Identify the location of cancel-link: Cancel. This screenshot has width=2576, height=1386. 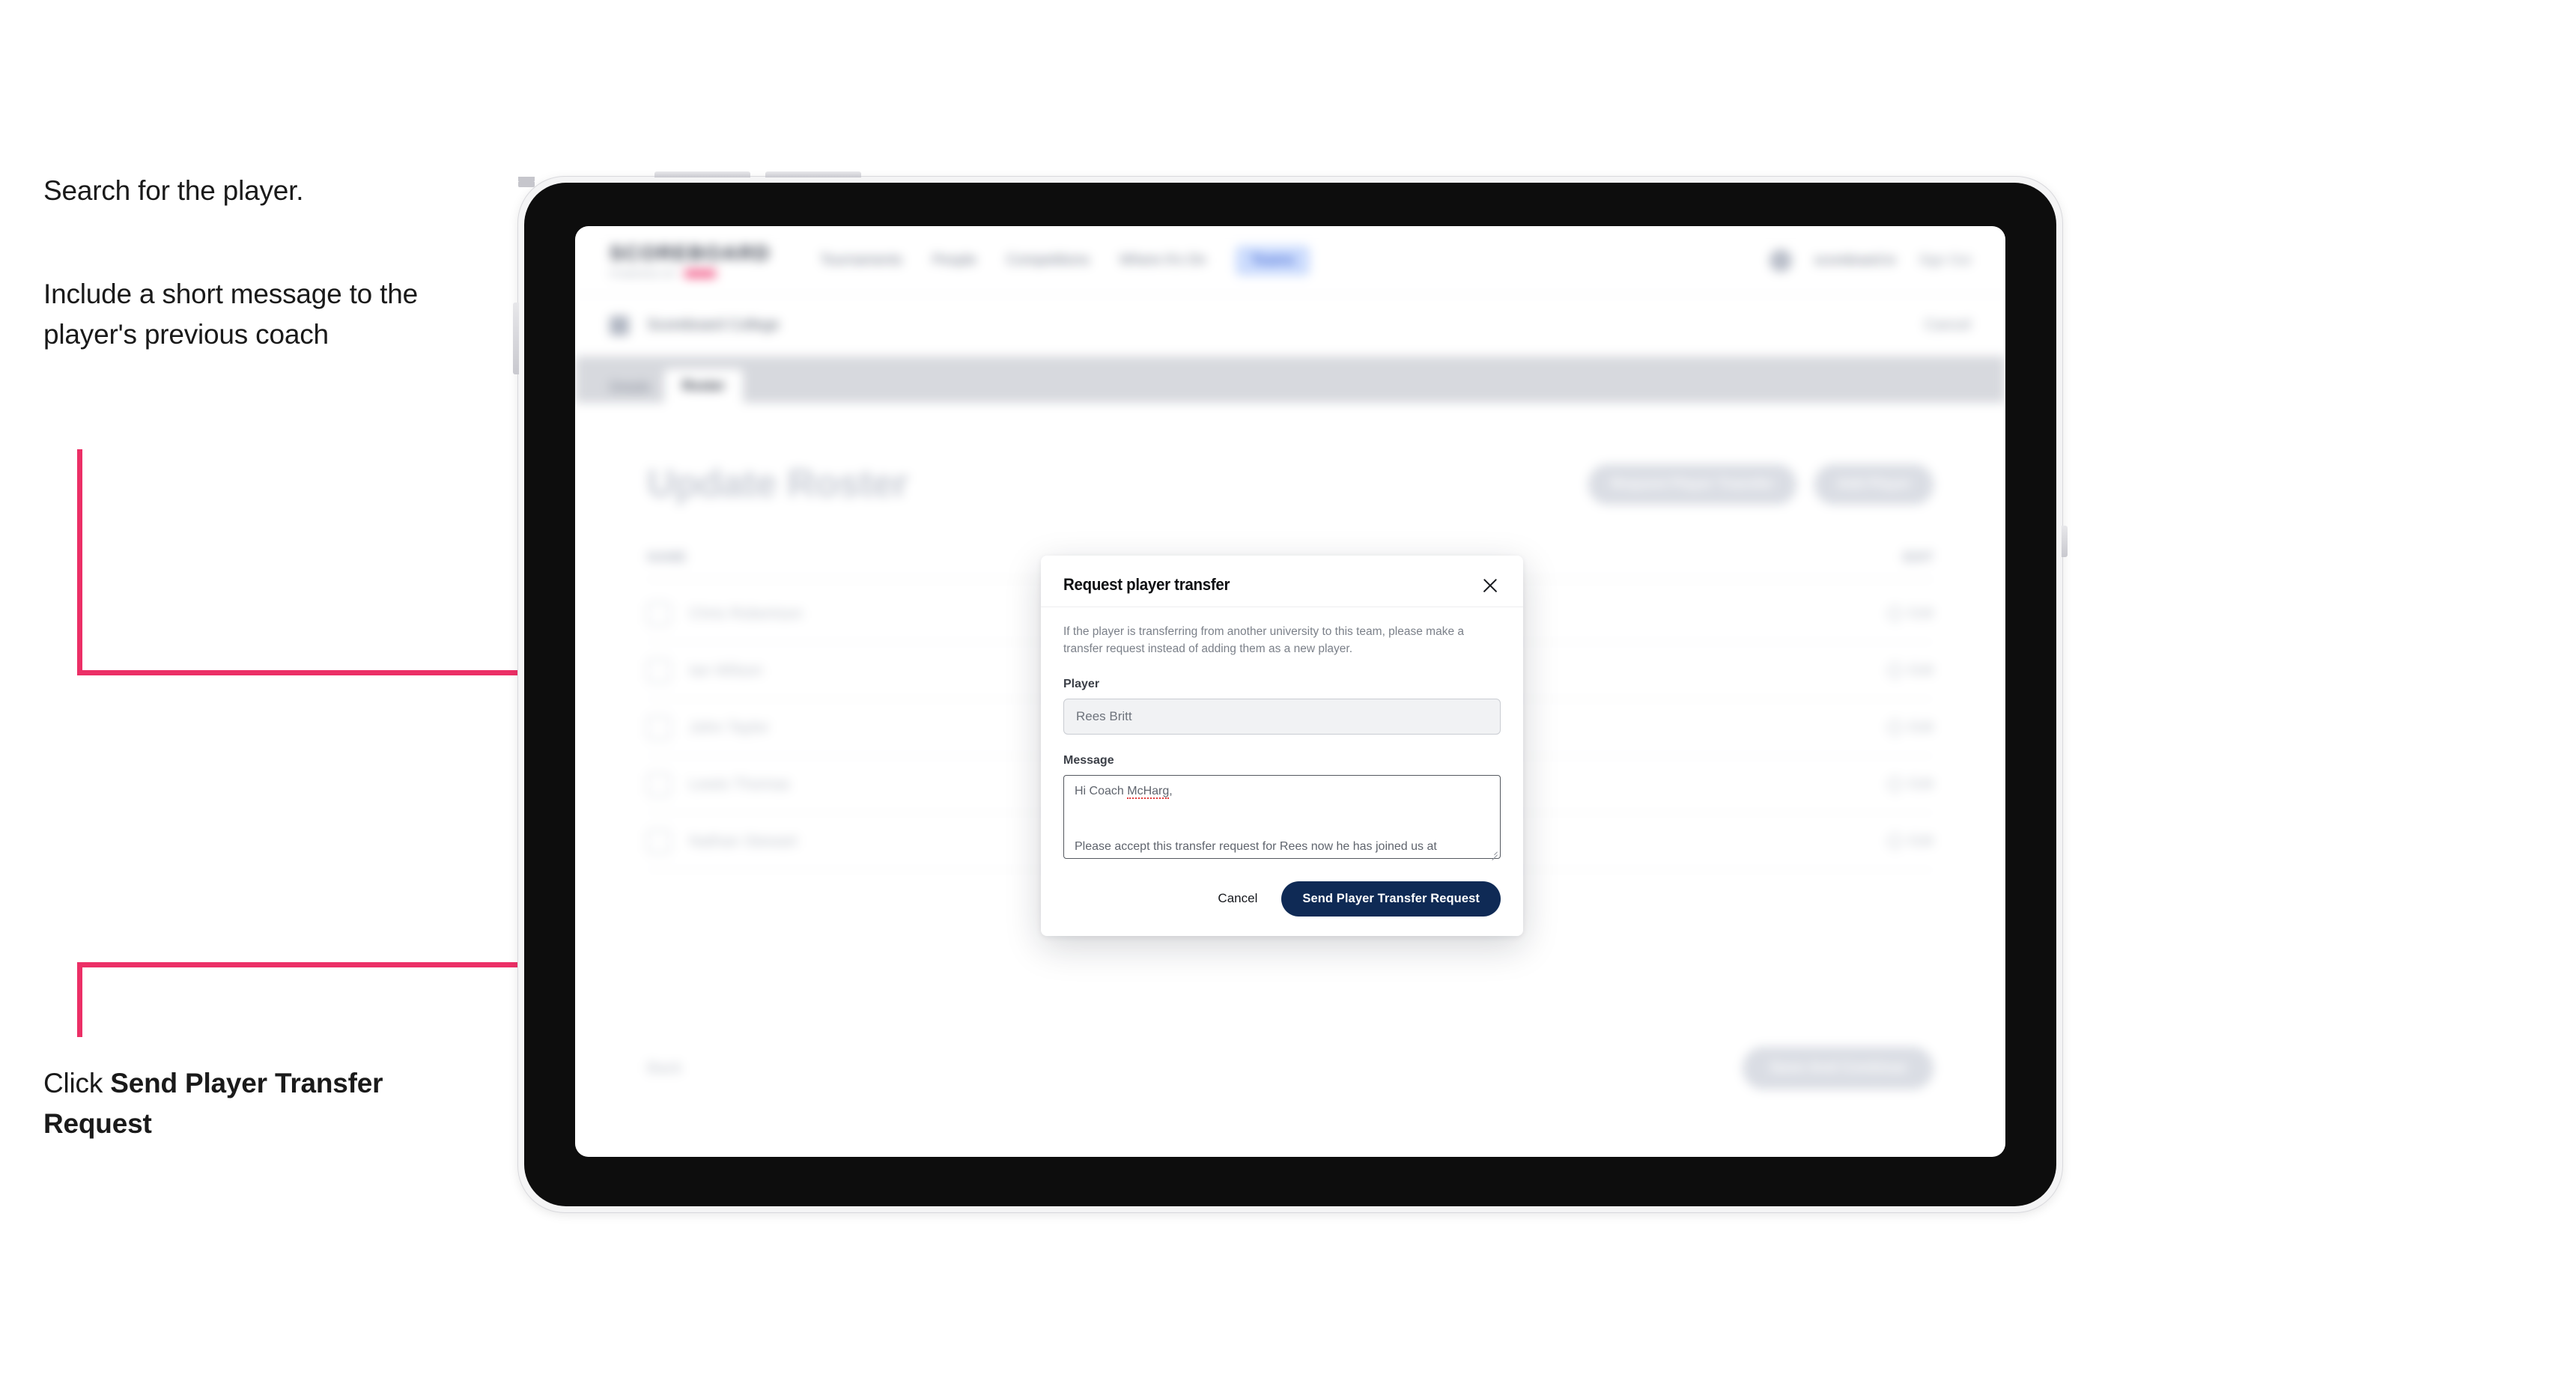
(1948, 325).